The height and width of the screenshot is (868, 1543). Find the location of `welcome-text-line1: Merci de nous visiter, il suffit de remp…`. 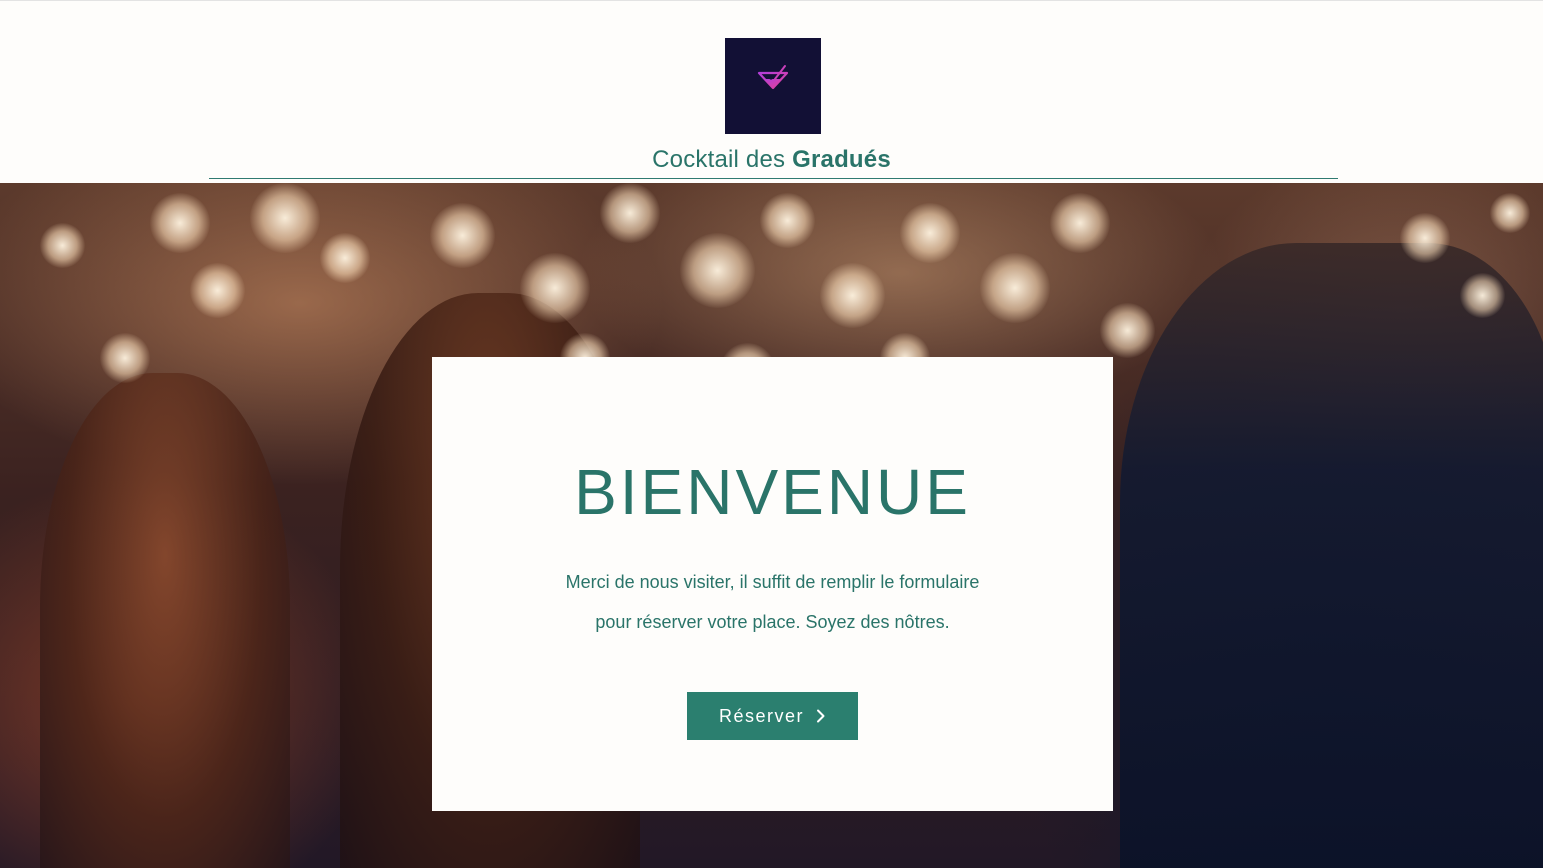

welcome-text-line1: Merci de nous visiter, il suffit de remp… is located at coordinates (772, 582).